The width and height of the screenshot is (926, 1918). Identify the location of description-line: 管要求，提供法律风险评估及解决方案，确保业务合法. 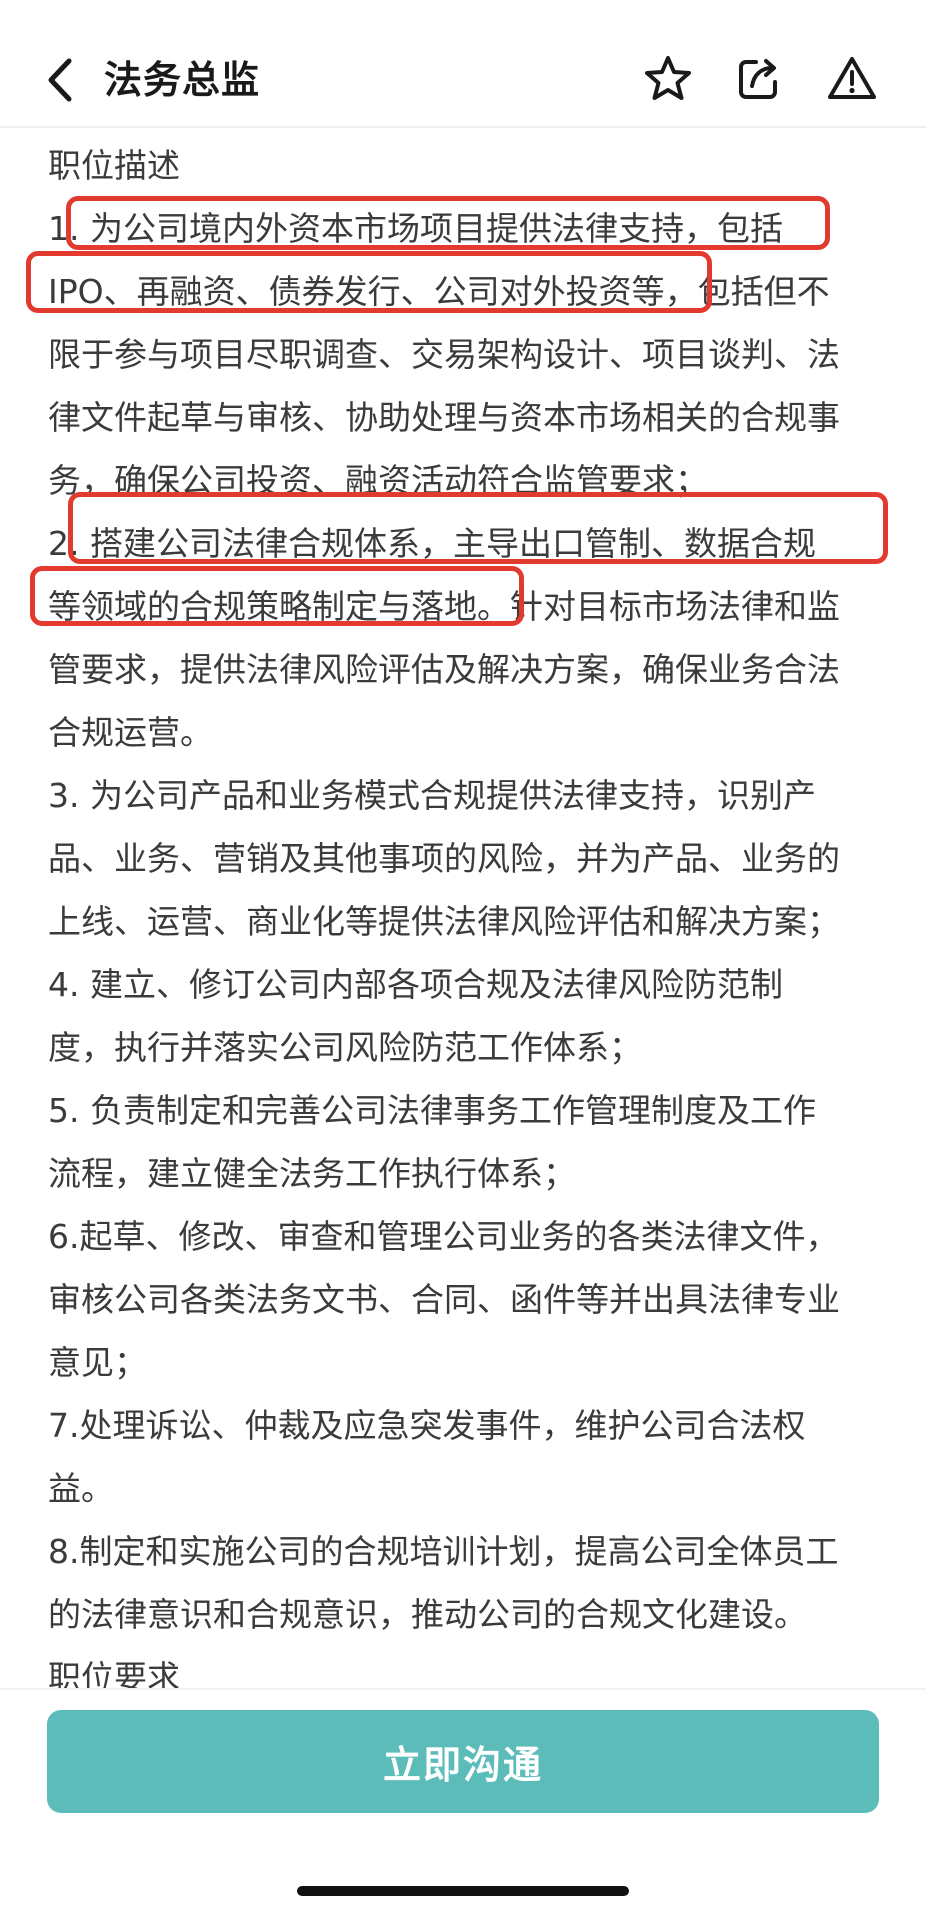
(444, 669).